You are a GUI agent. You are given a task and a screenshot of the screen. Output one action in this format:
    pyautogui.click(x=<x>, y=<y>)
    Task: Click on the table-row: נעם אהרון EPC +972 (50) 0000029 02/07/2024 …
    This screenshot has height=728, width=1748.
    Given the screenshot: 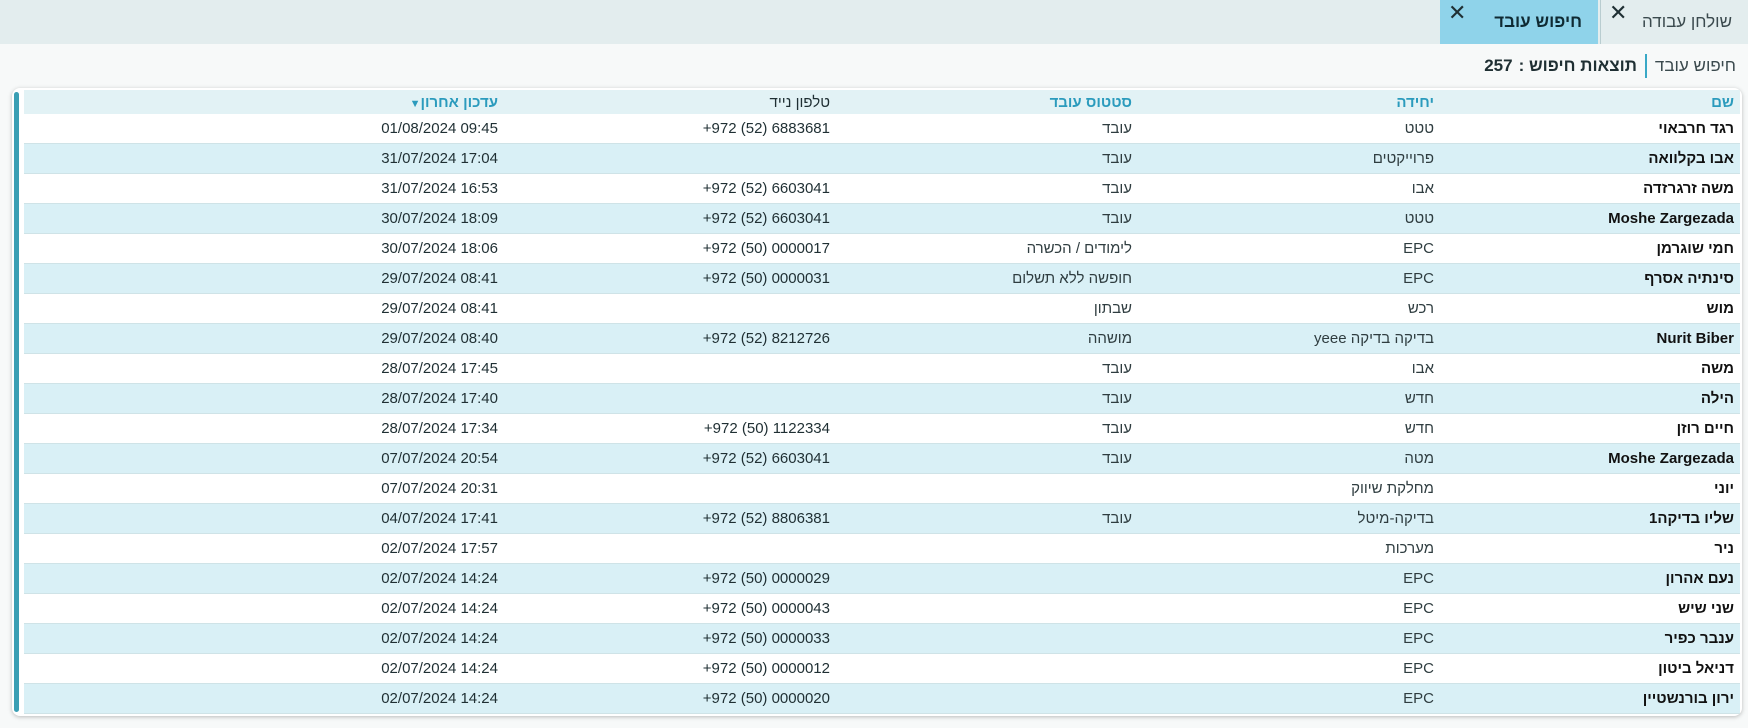 What is the action you would take?
    pyautogui.click(x=882, y=578)
    